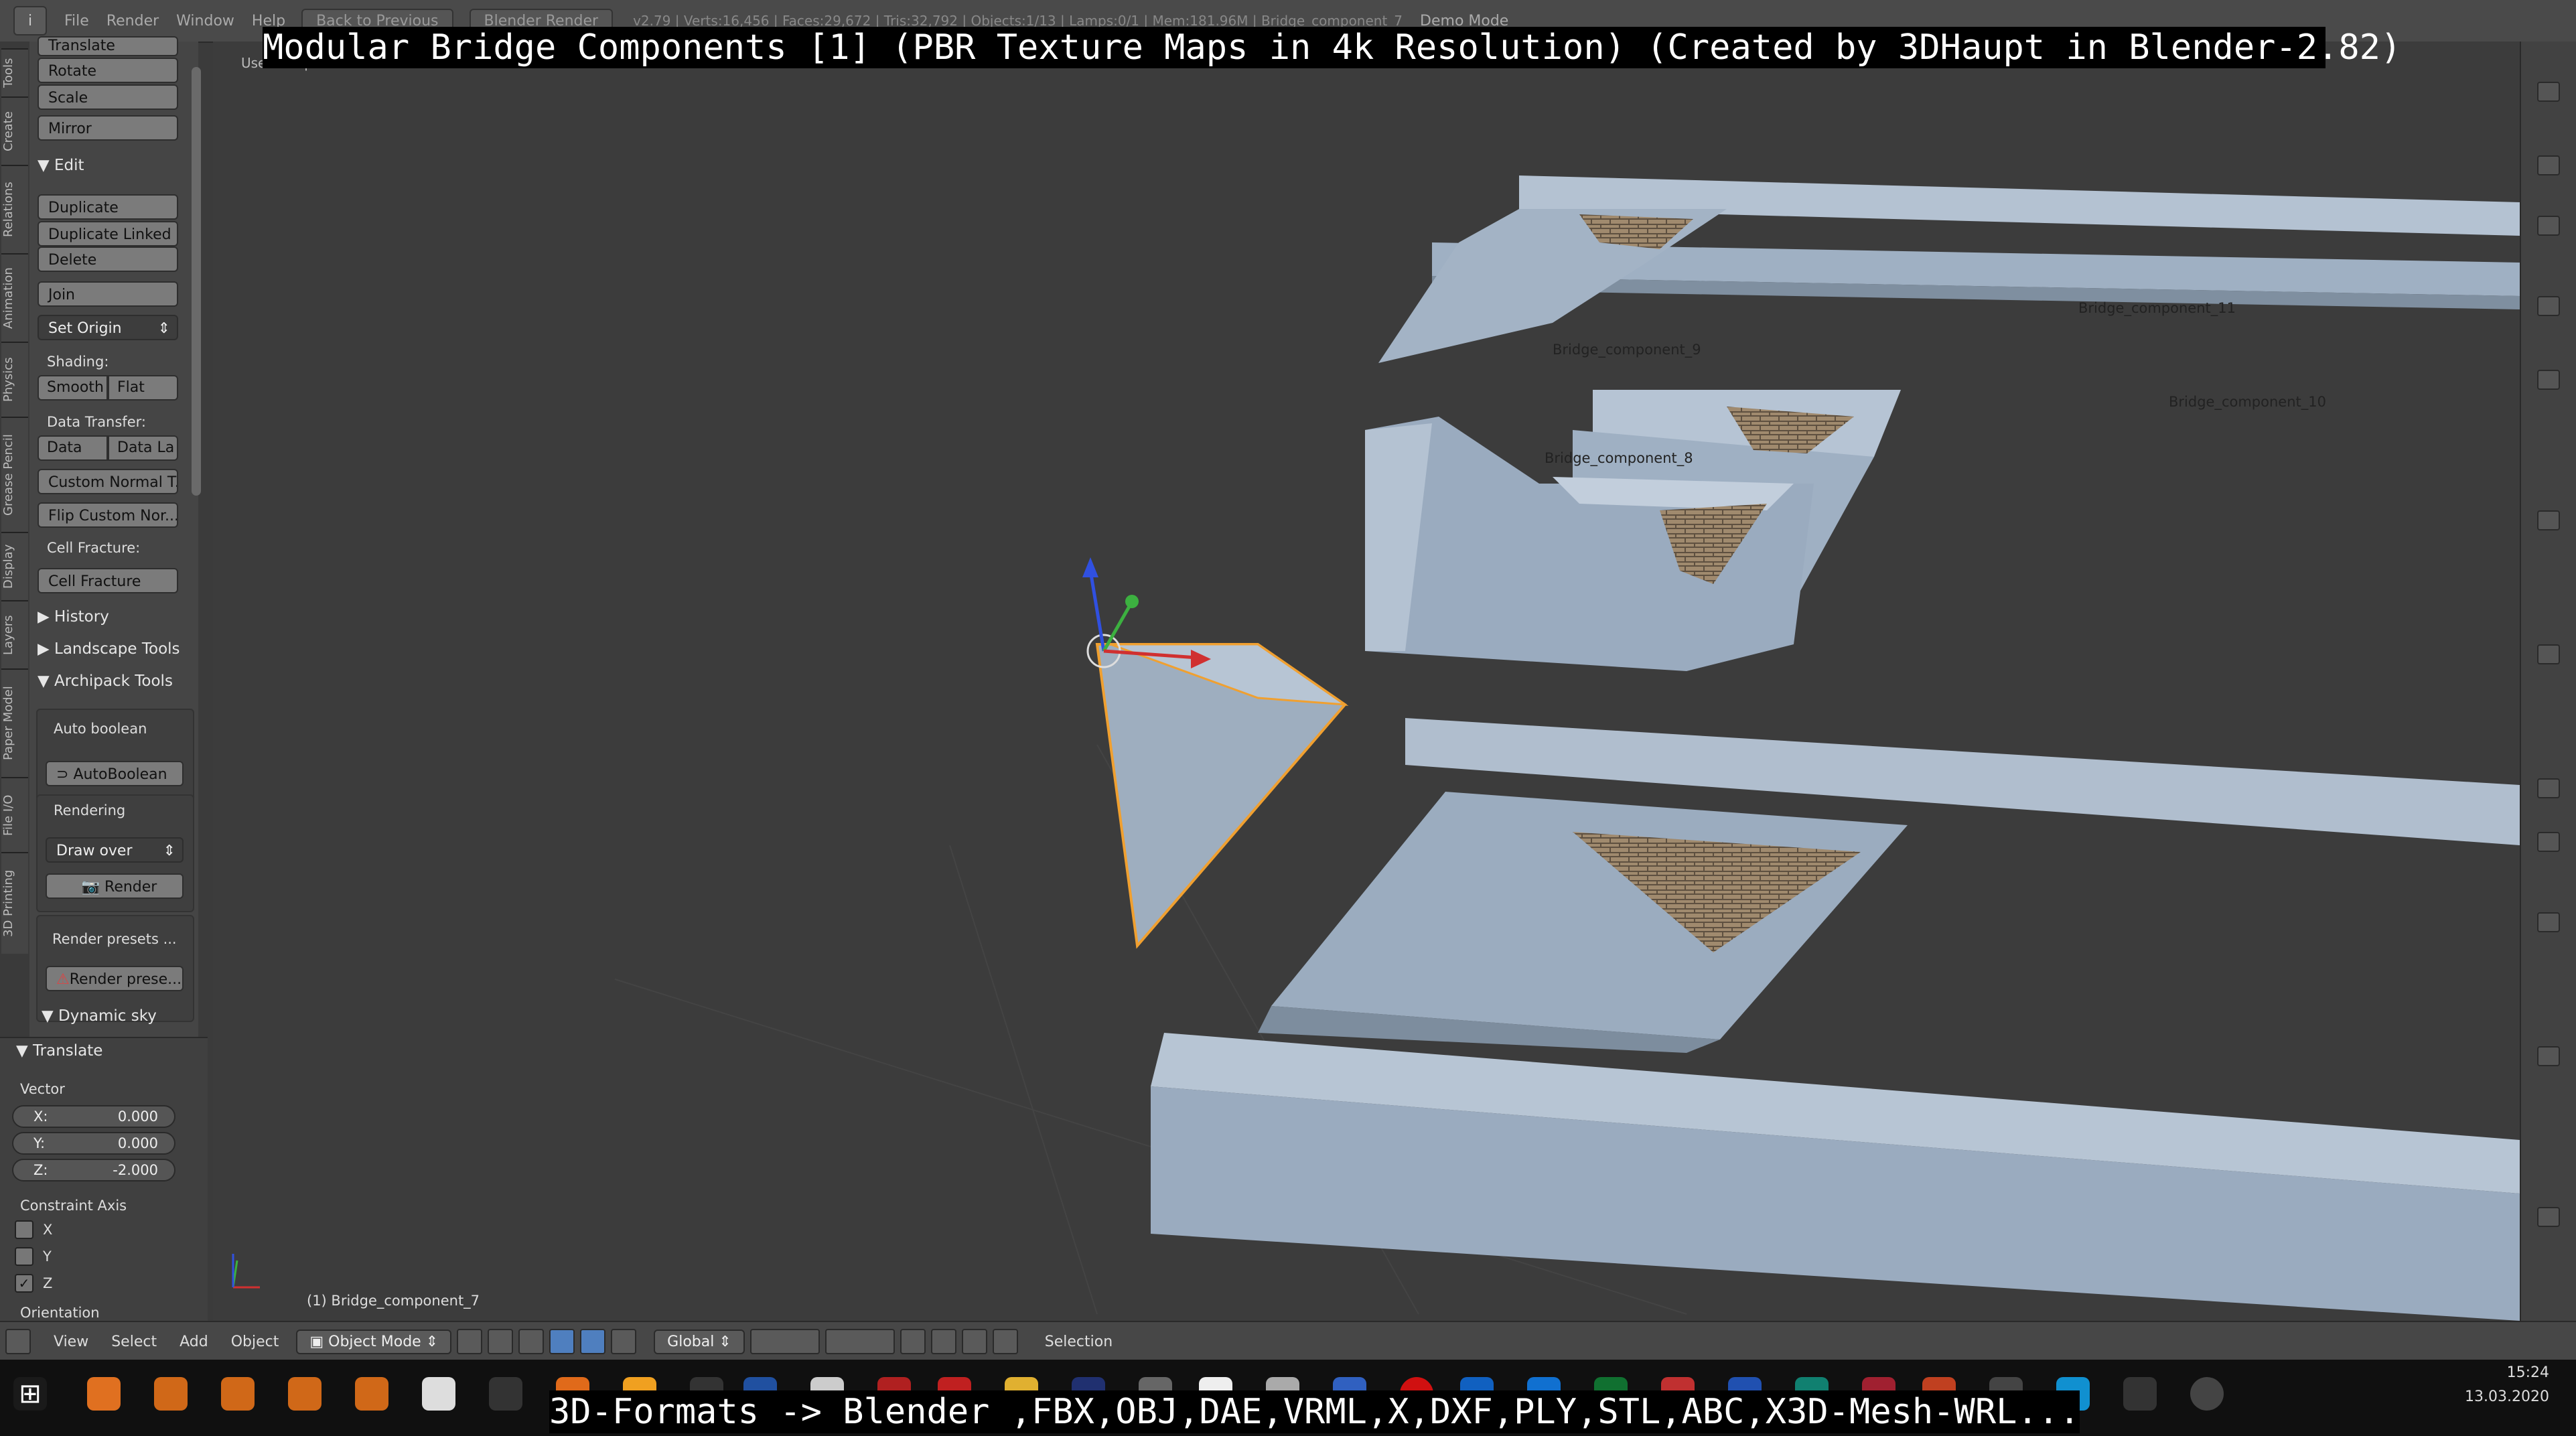 This screenshot has width=2576, height=1436. I want to click on operator-header: ▼ Translate, so click(59, 1051).